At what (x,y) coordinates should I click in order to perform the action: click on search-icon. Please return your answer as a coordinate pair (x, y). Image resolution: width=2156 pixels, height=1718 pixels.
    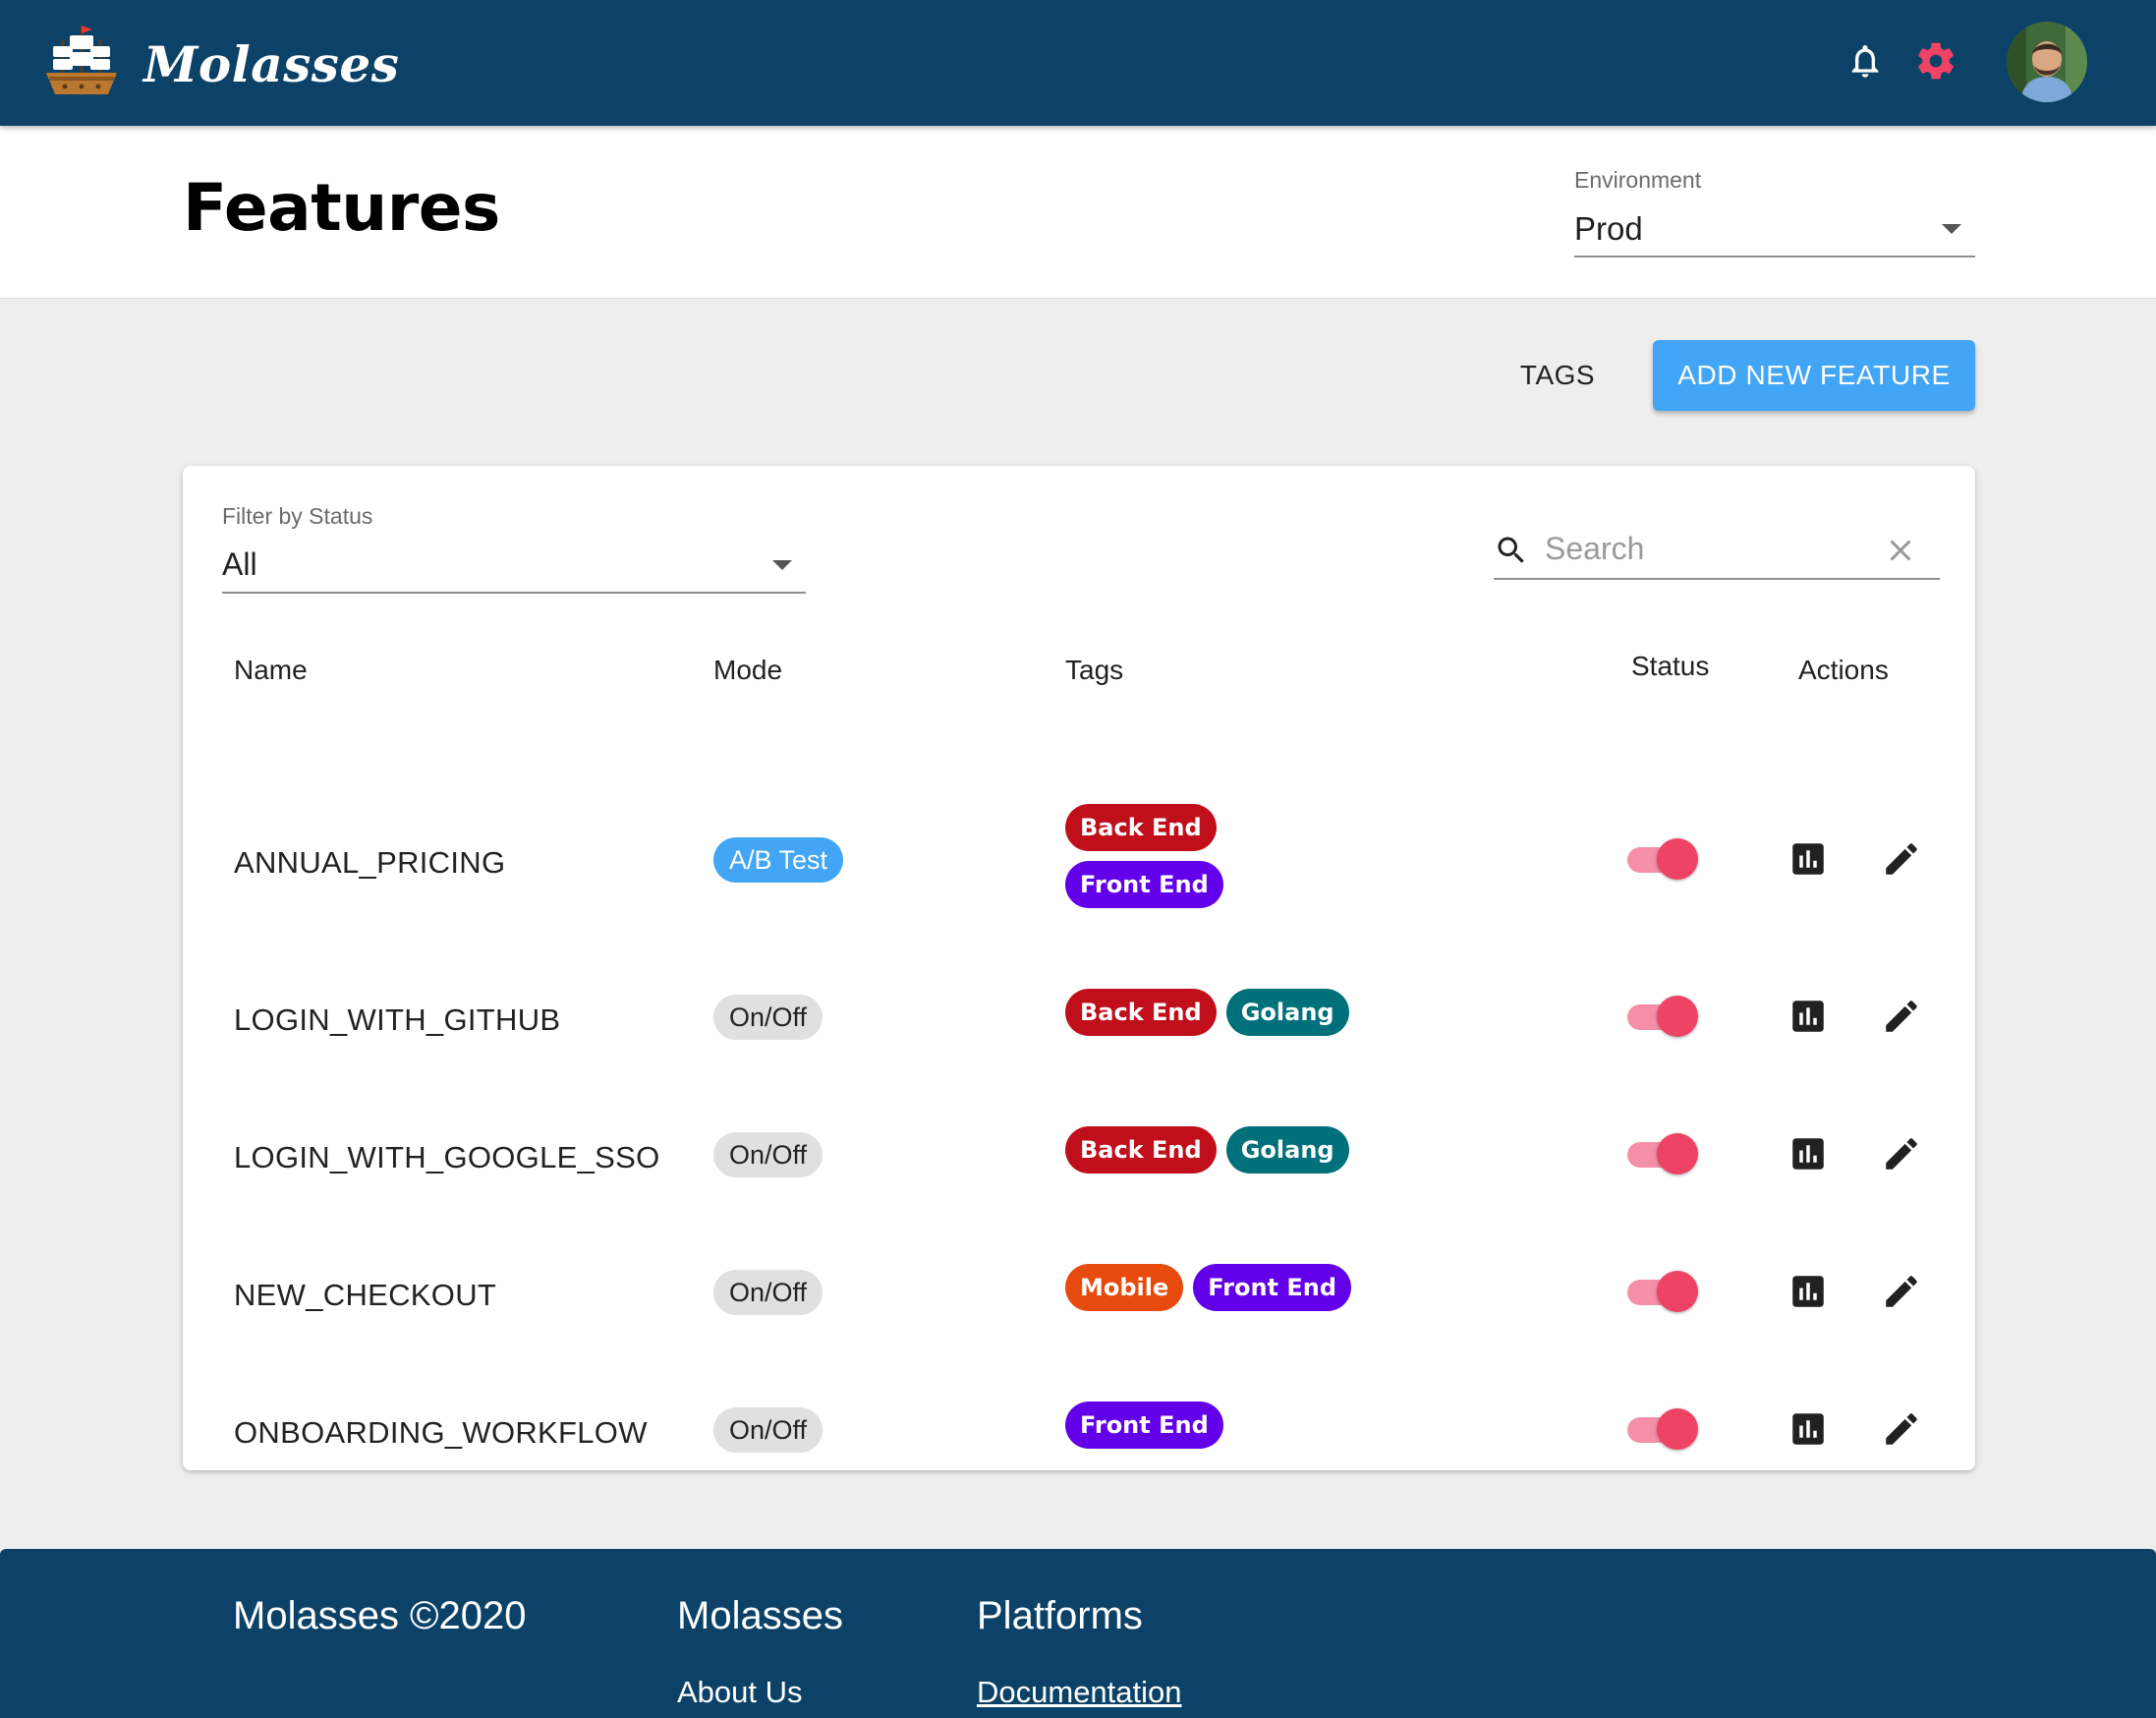
    Looking at the image, I should click on (1511, 550).